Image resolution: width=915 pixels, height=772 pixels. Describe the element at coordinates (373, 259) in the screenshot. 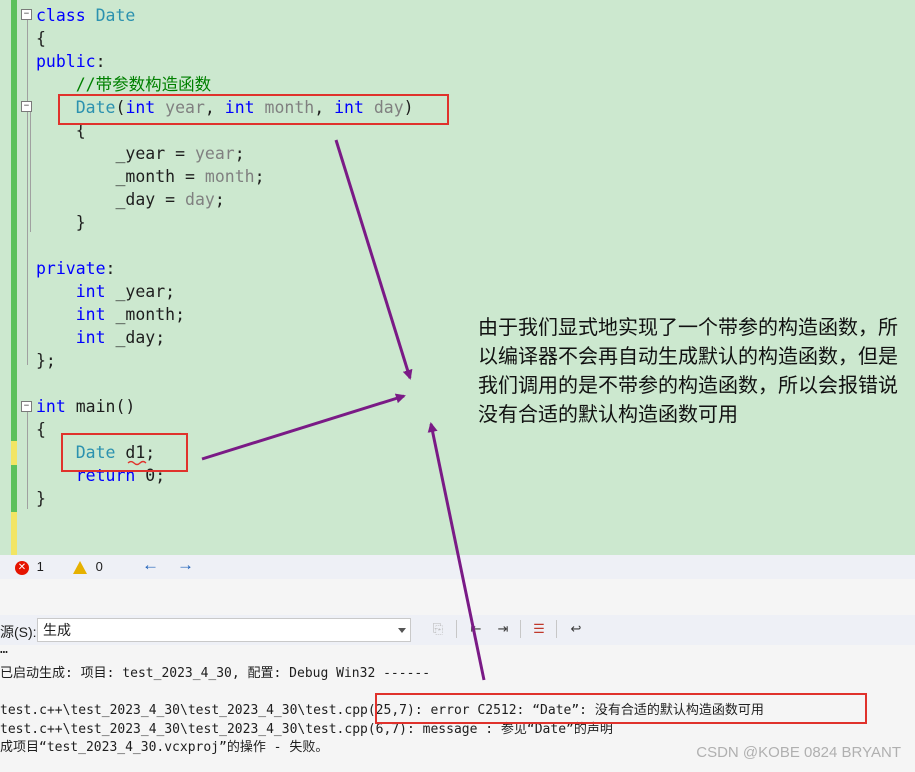

I see `arrow-from-constructor` at that location.